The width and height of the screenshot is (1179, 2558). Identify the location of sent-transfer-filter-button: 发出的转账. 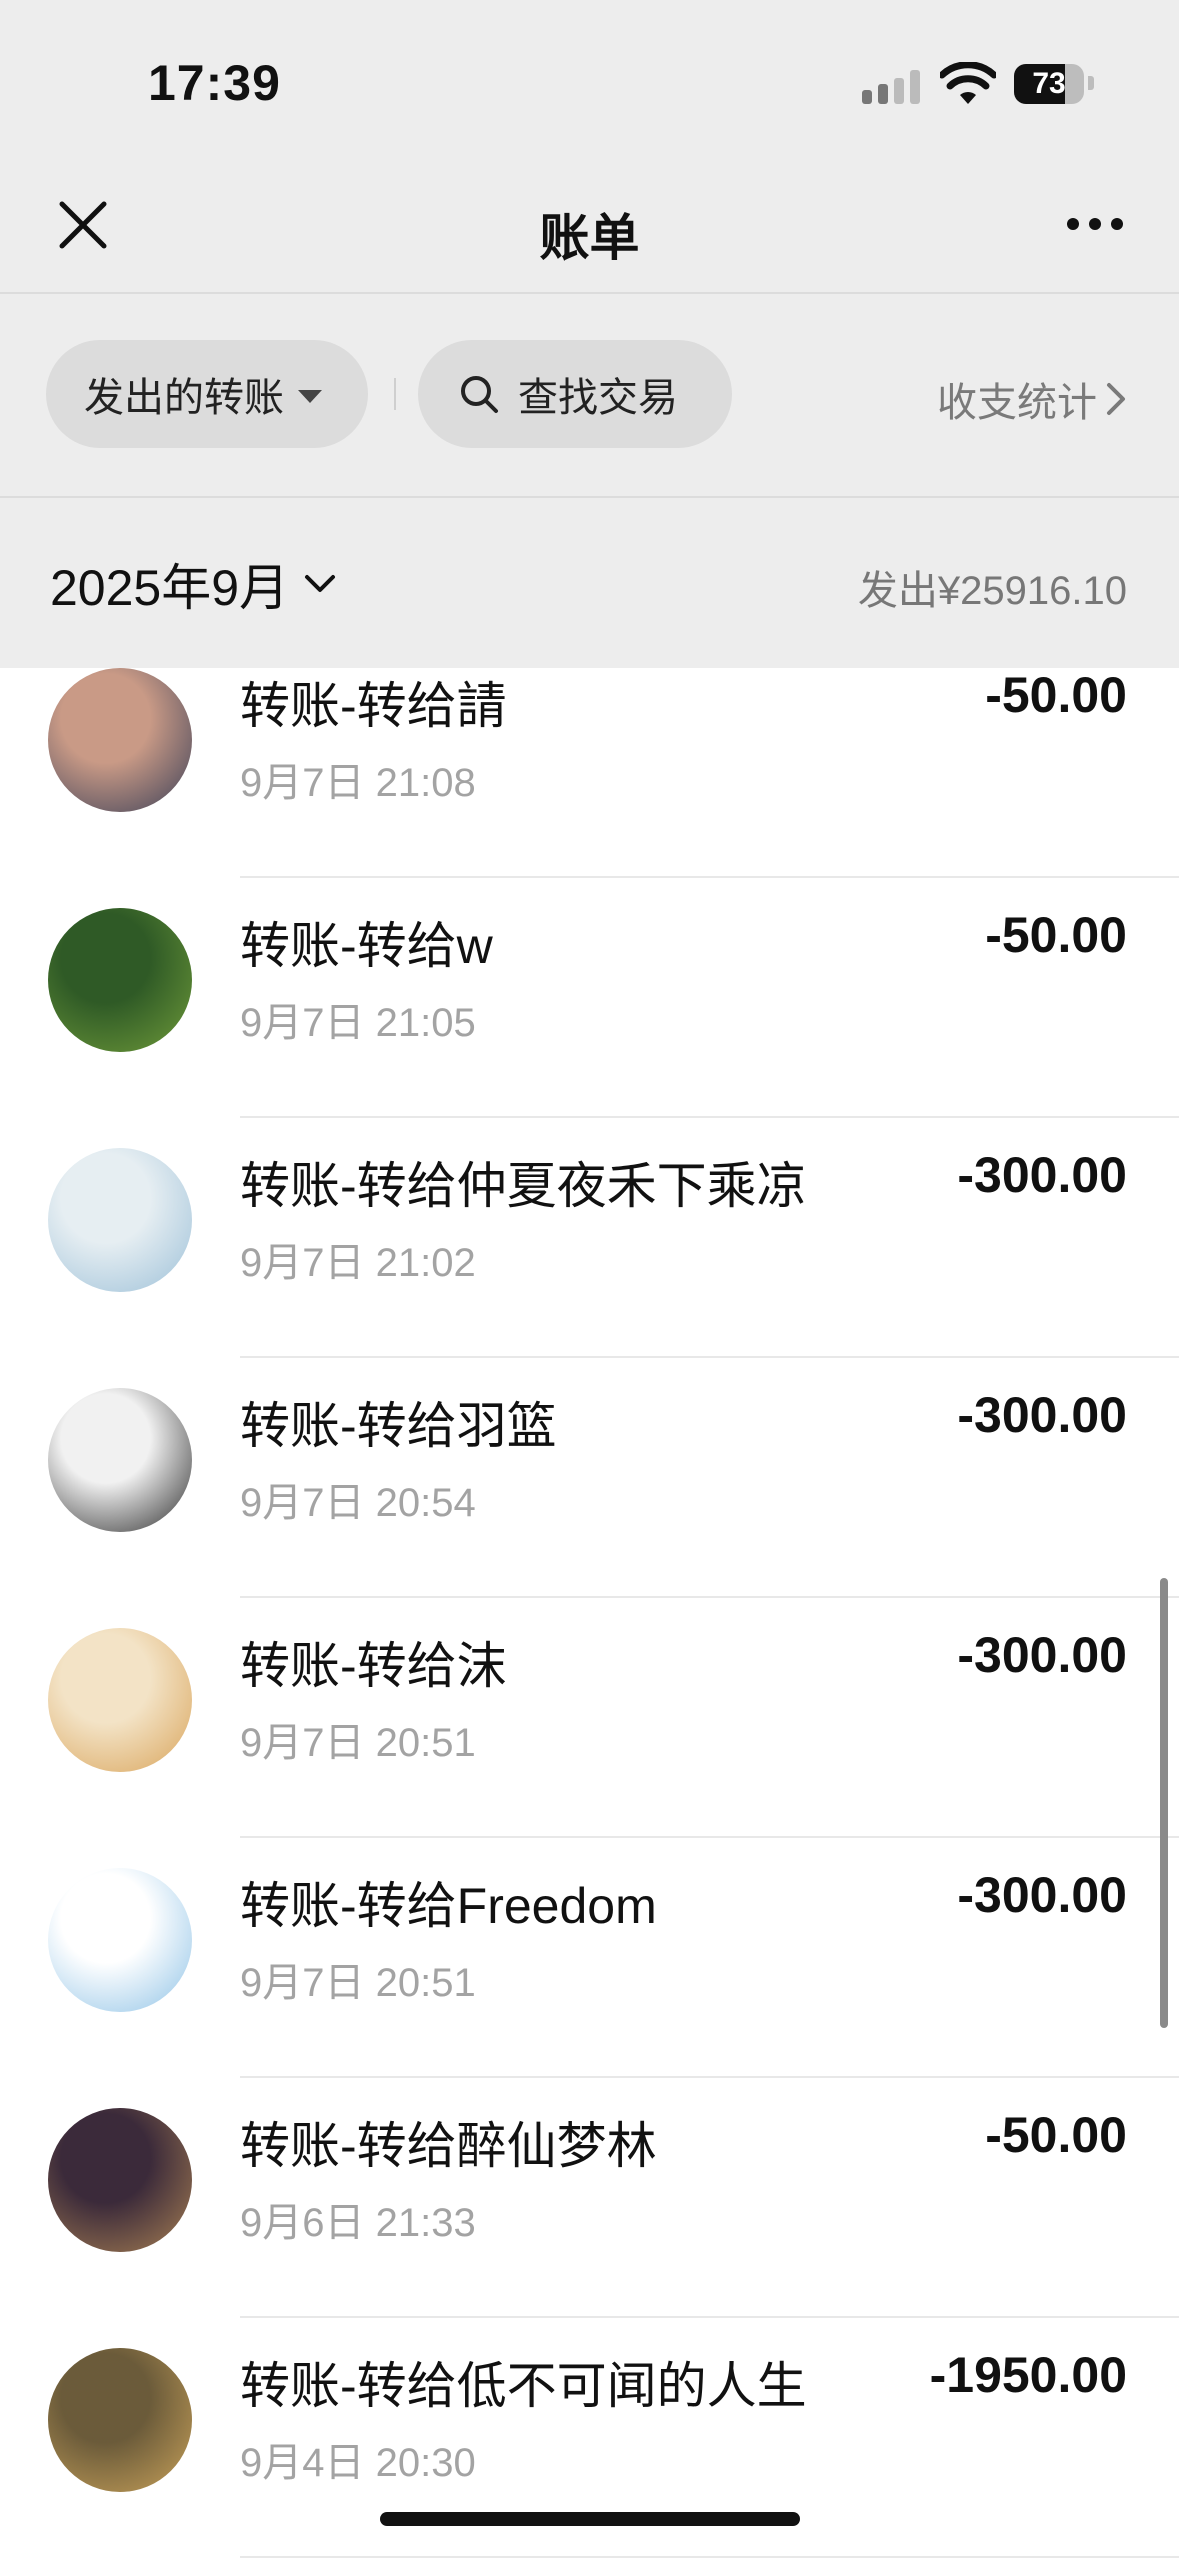
(207, 394).